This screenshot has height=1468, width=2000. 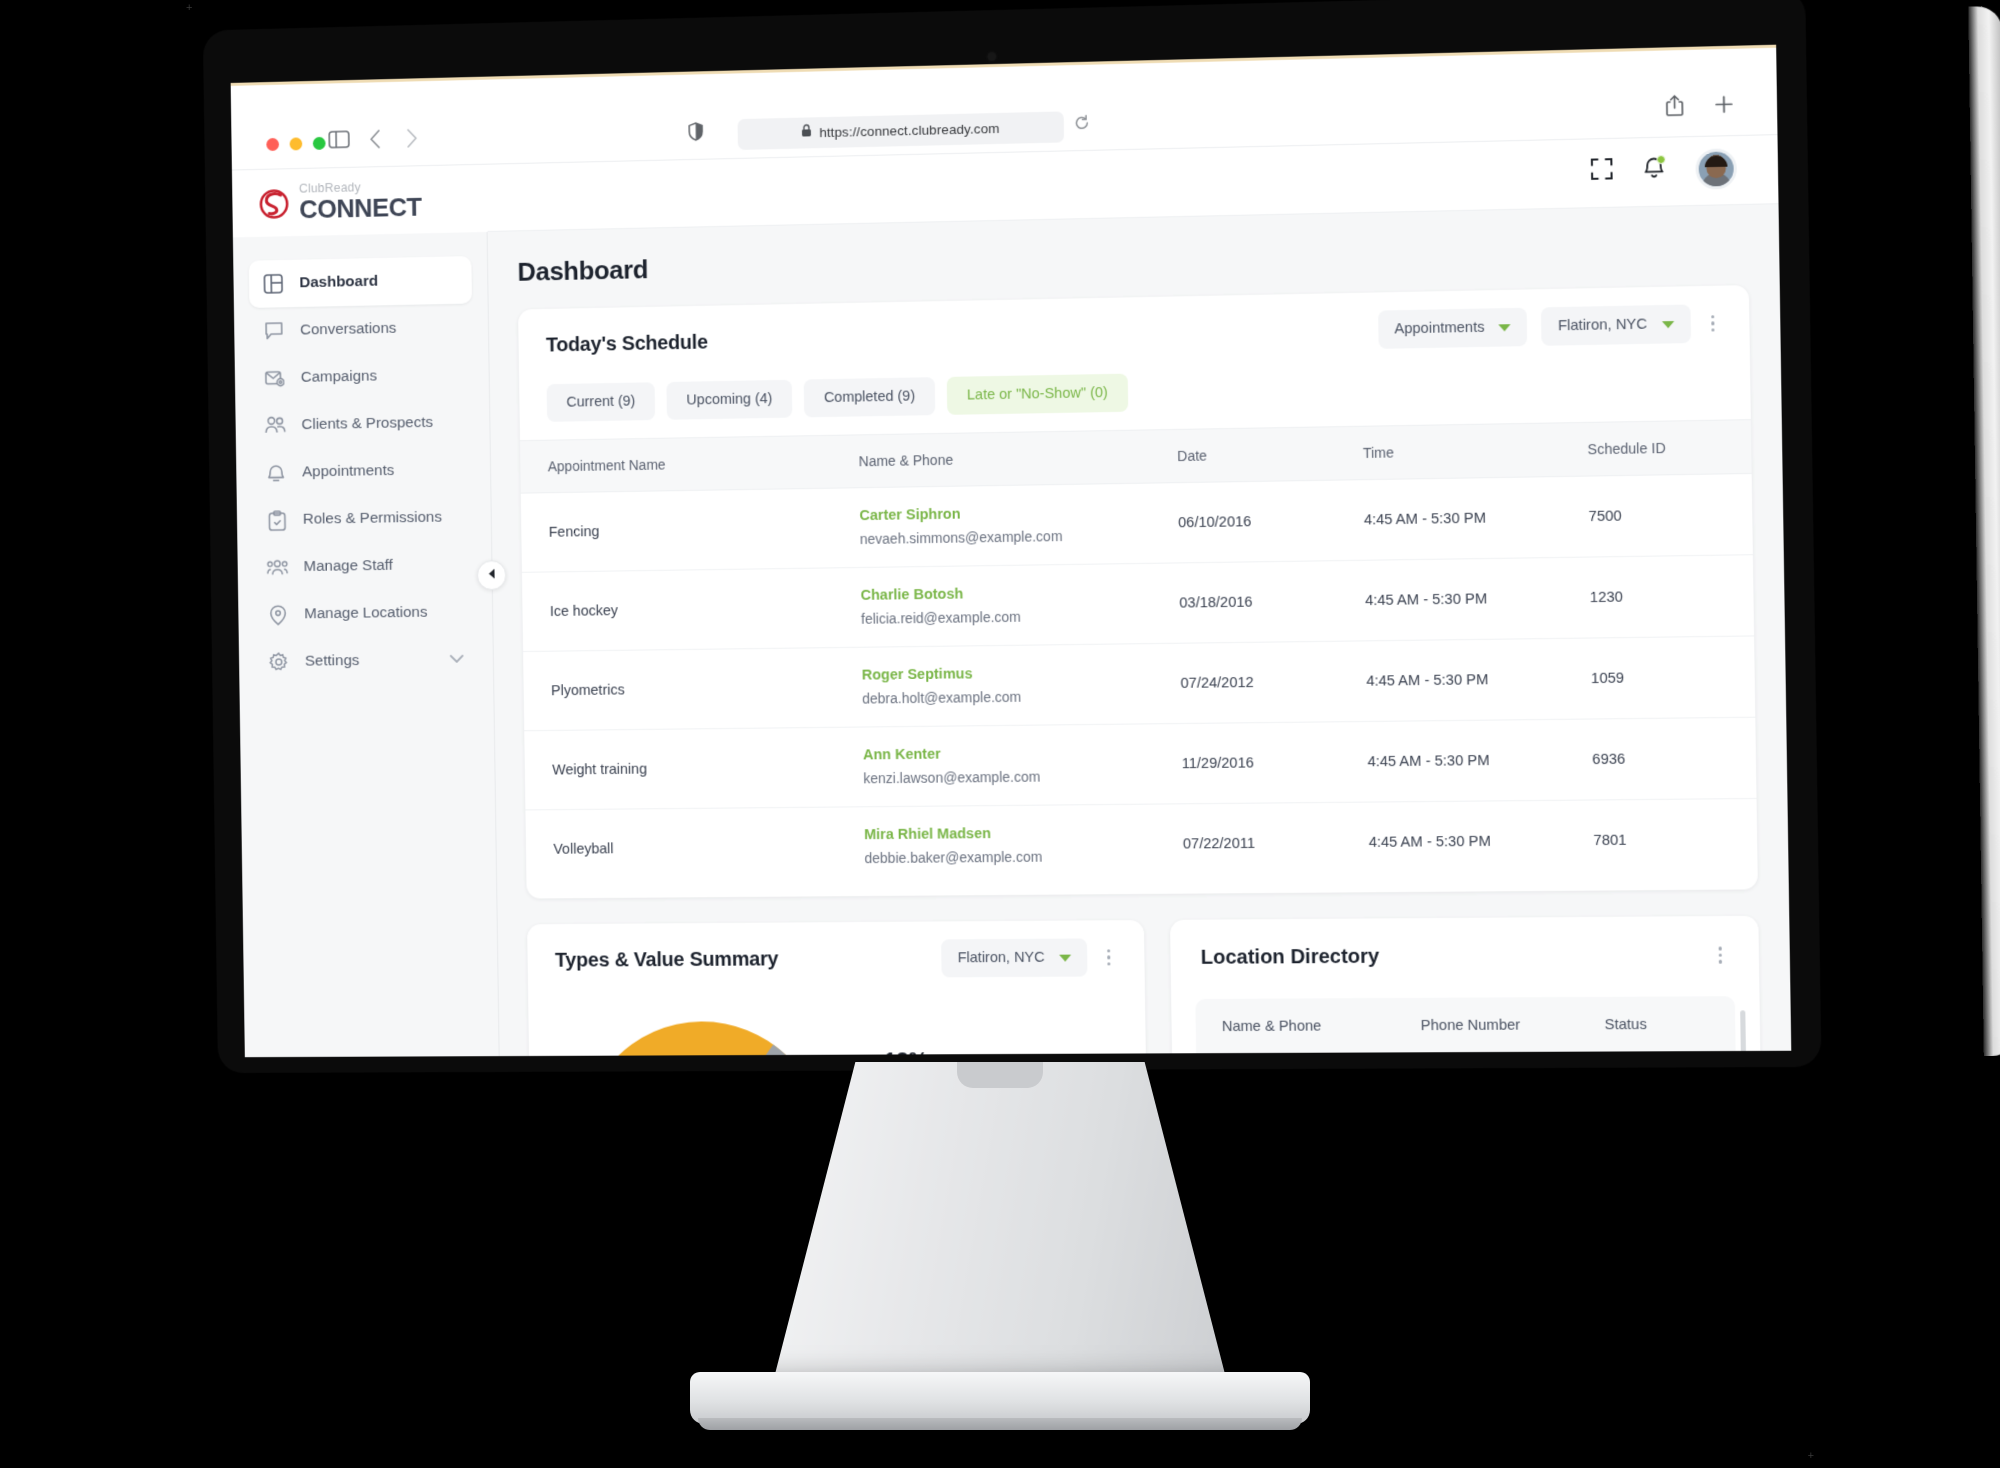 I want to click on schedule-location-select: Flatiron, NYC, so click(x=1616, y=325).